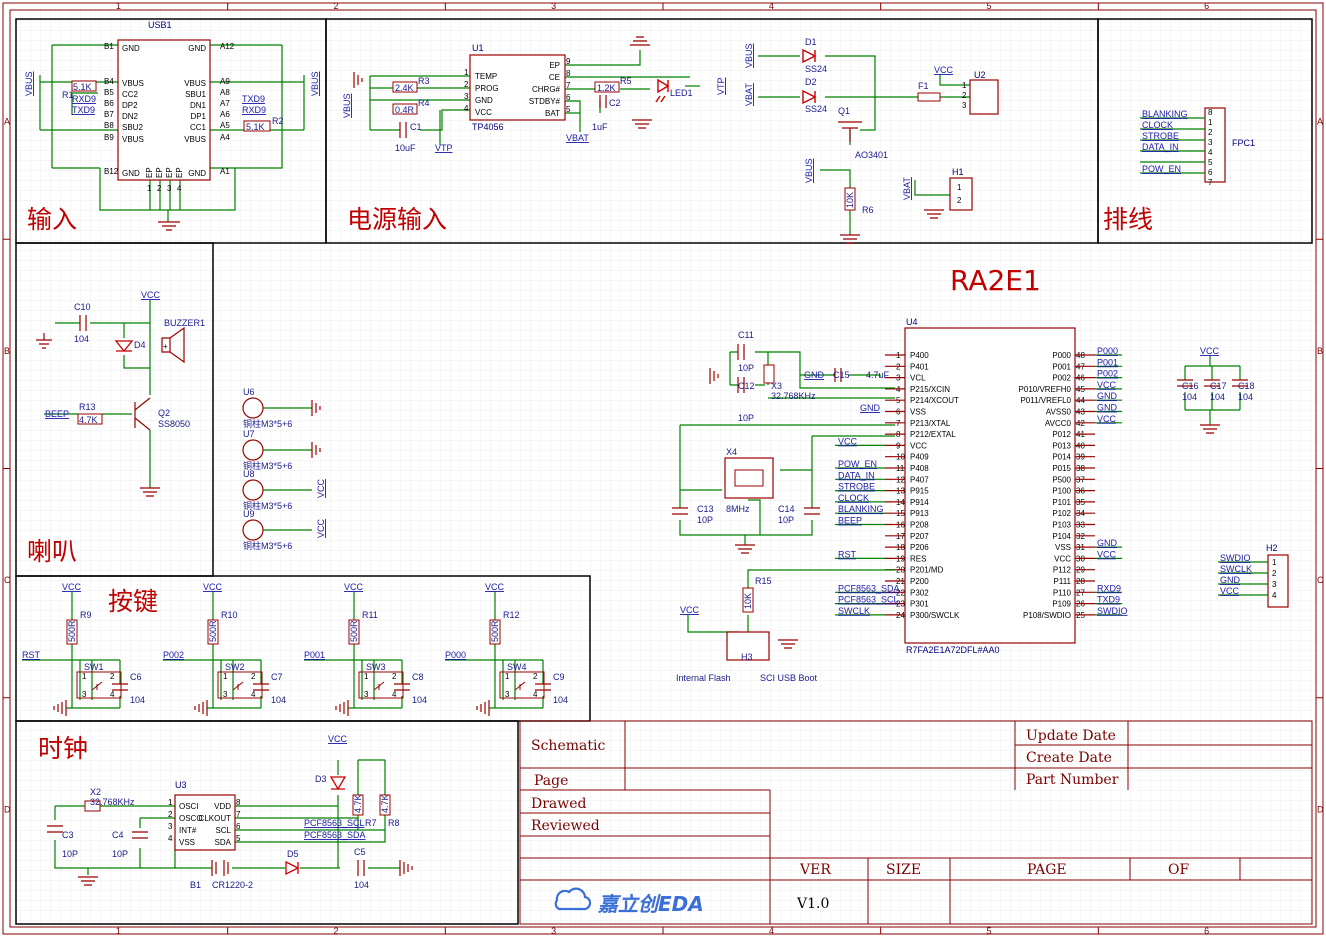 The width and height of the screenshot is (1326, 937). Describe the element at coordinates (249, 392) in the screenshot. I see `standoff-ref: U6` at that location.